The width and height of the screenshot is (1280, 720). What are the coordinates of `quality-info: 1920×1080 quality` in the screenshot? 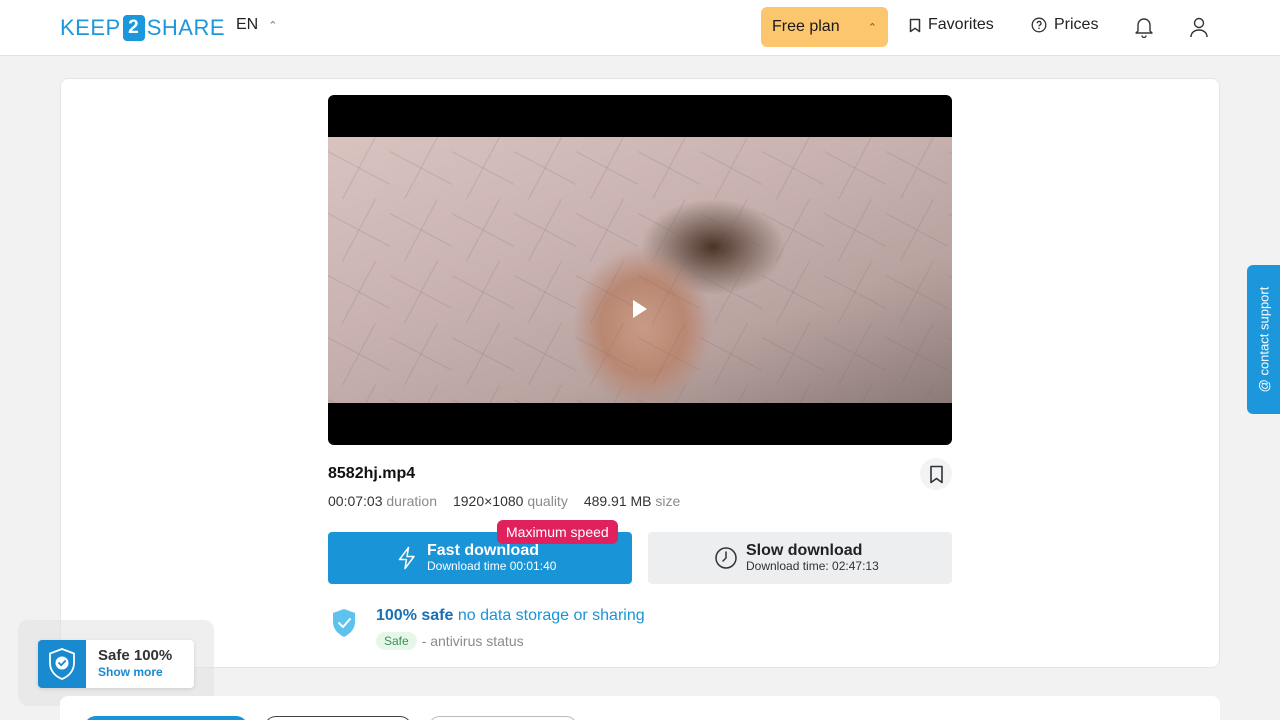 It's located at (510, 501).